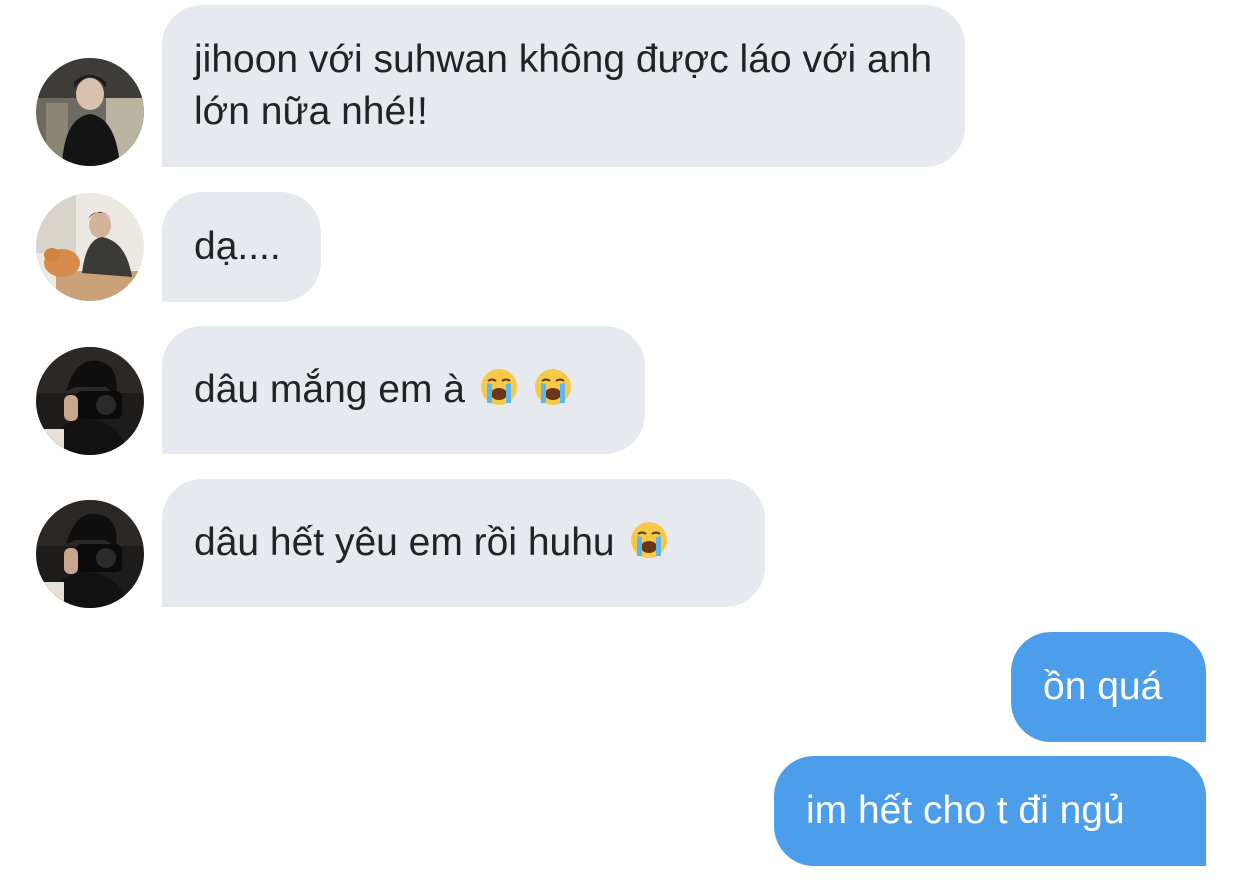 Image resolution: width=1242 pixels, height=884 pixels. I want to click on incoming-message-bubble: dâu hết yêu em rồi huhu, so click(463, 543).